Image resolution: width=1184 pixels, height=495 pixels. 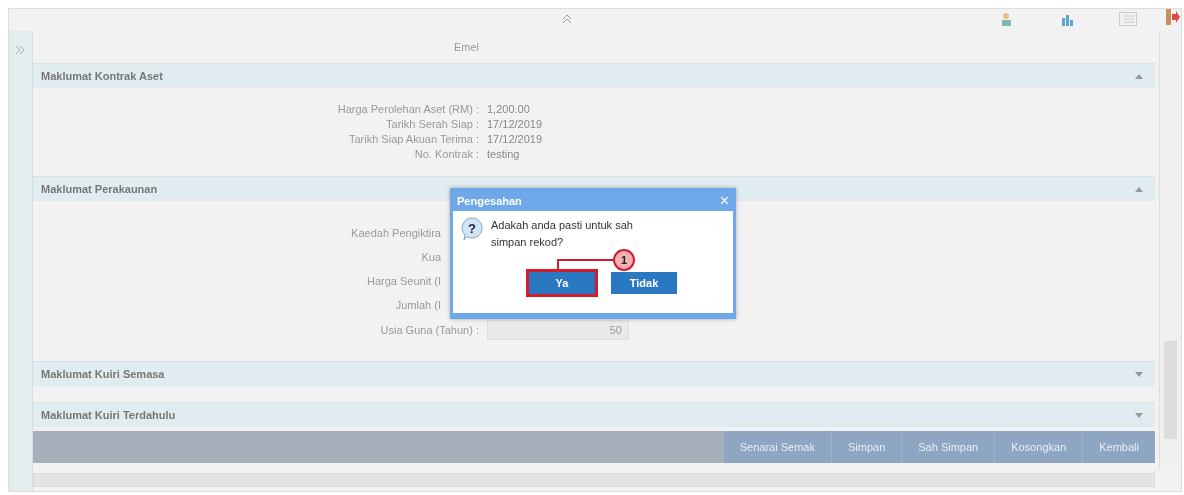 I want to click on field-label: Kua, so click(x=431, y=257).